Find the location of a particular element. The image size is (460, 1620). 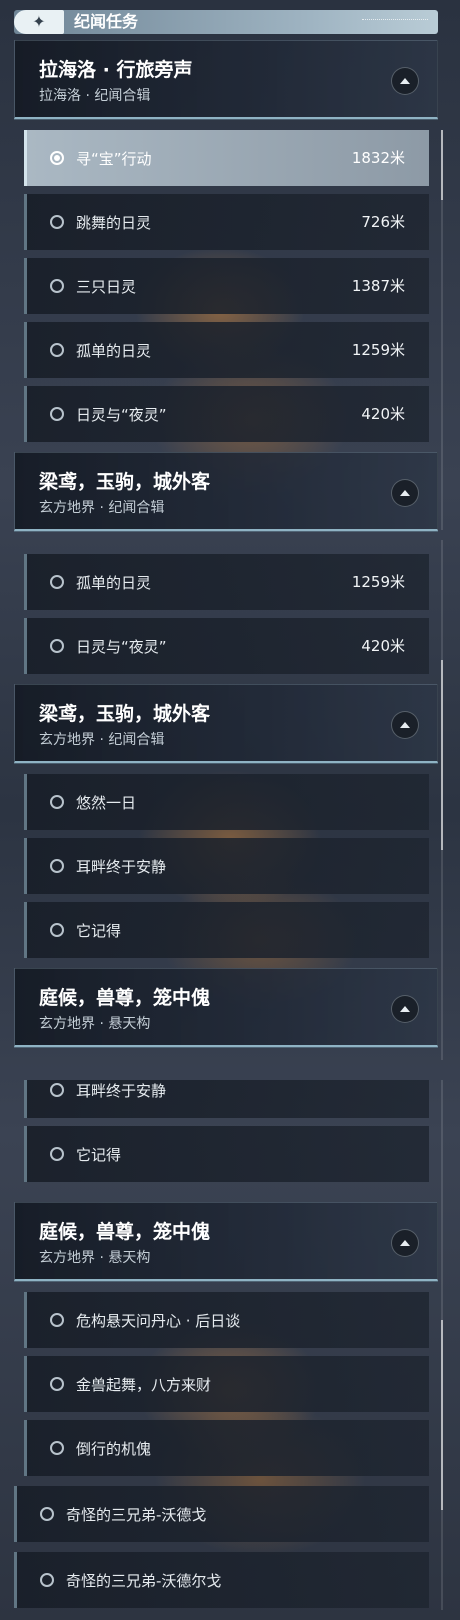

group-subtitle: 拉海洛 · 纪闻合辑 is located at coordinates (95, 96).